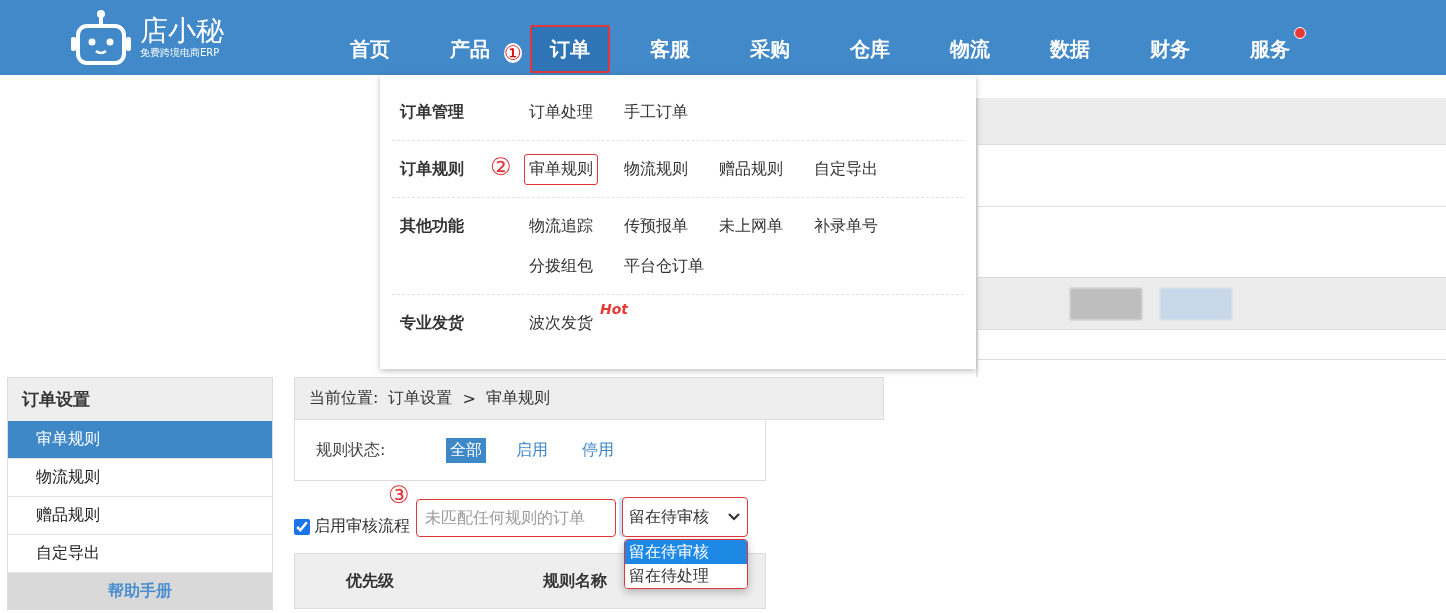 This screenshot has height=613, width=1446. Describe the element at coordinates (751, 169) in the screenshot. I see `menu-item: 赠品规则` at that location.